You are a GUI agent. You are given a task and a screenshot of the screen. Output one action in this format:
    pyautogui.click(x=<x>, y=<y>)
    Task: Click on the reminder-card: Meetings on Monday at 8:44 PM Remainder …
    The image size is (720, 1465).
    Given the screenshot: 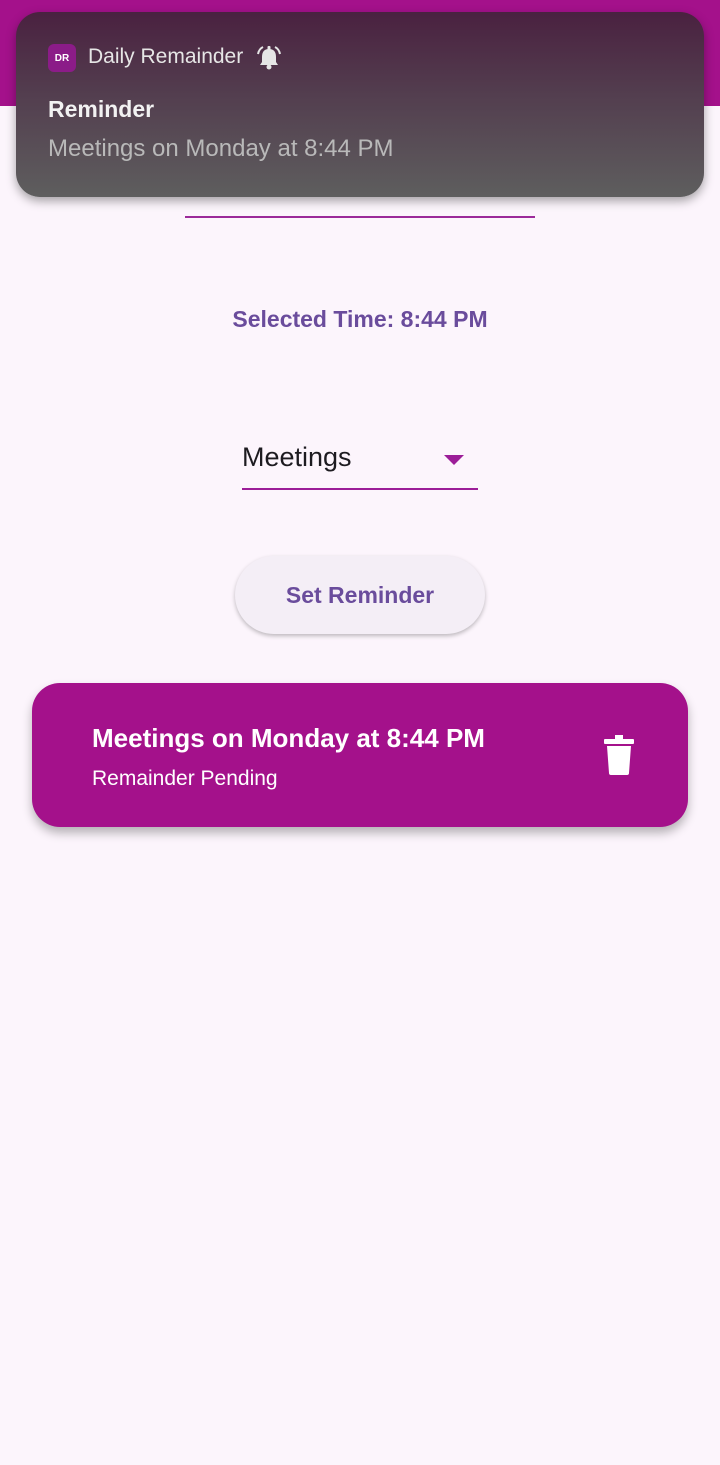 What is the action you would take?
    pyautogui.click(x=360, y=755)
    